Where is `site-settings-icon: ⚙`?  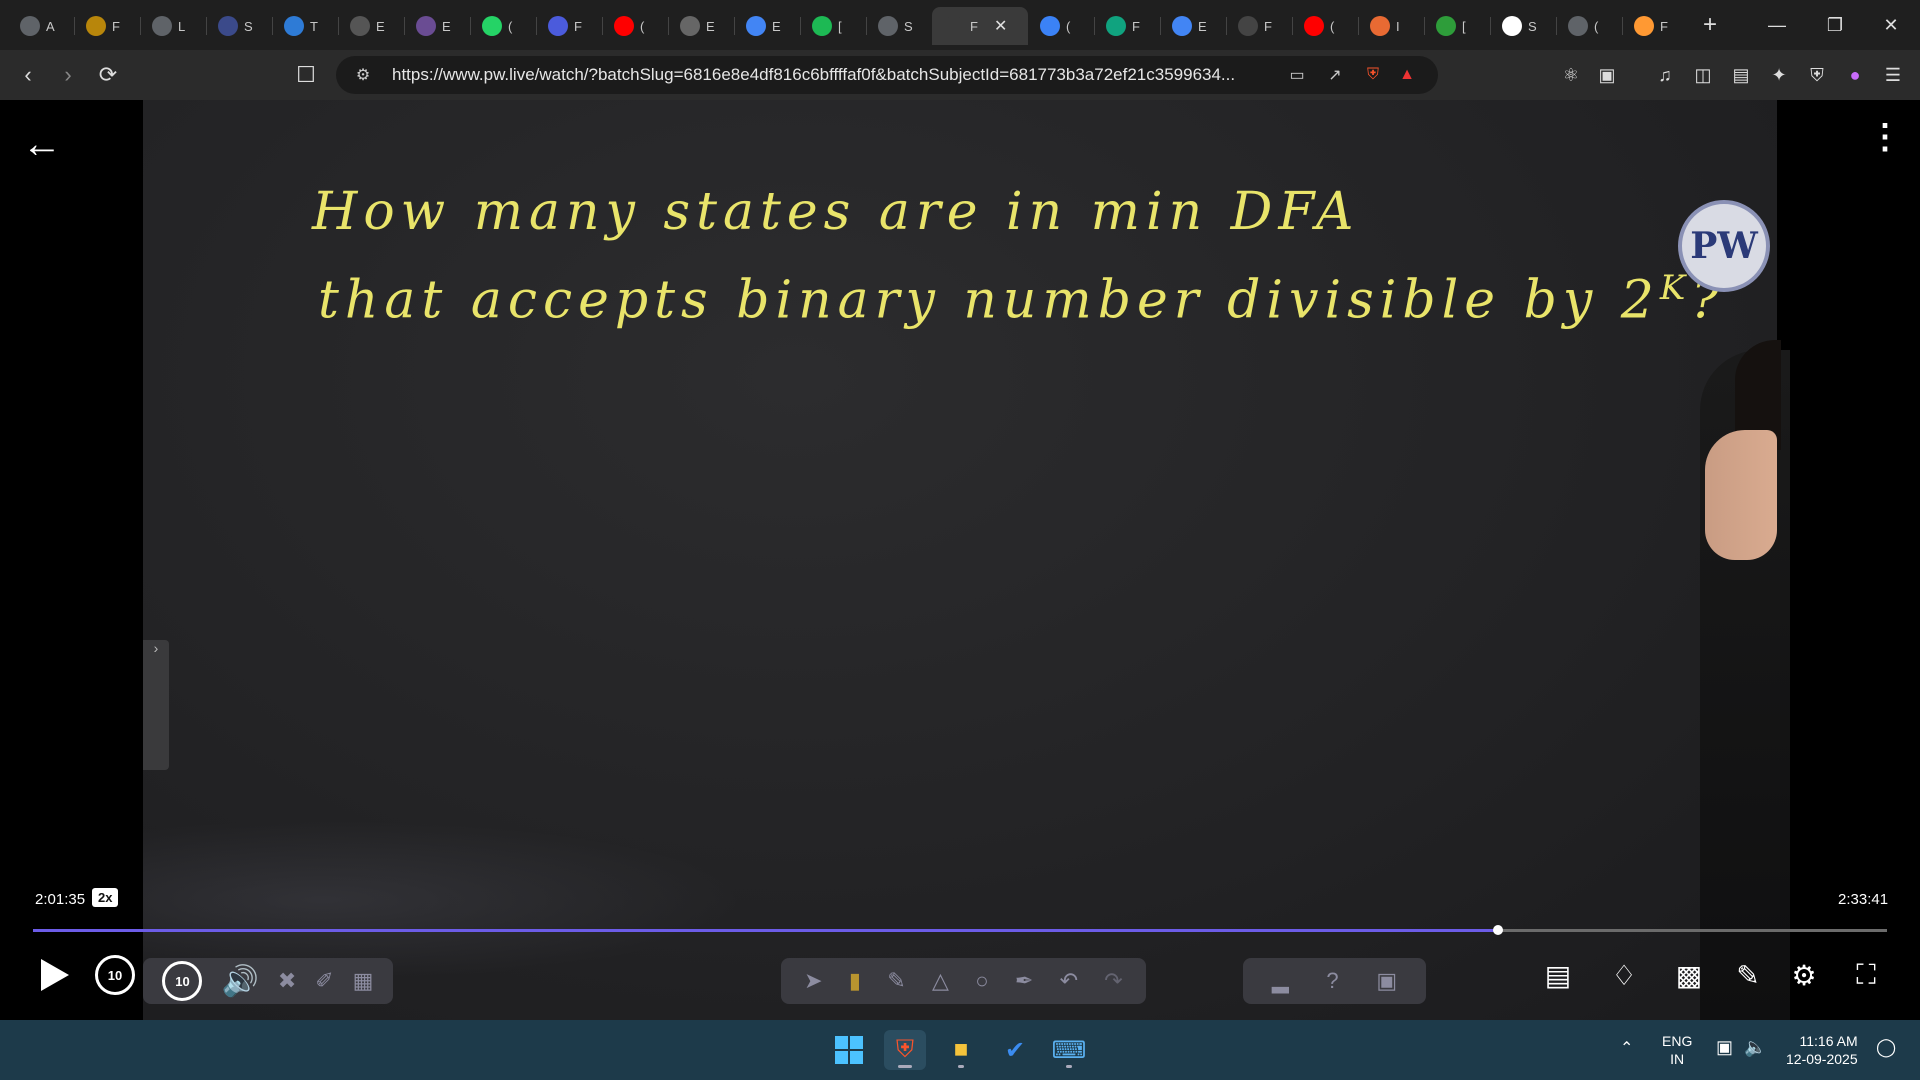
site-settings-icon: ⚙ is located at coordinates (363, 75).